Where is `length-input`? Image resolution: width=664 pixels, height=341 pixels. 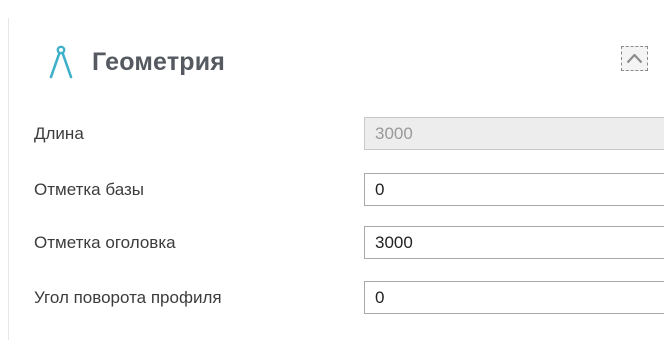 length-input is located at coordinates (514, 133).